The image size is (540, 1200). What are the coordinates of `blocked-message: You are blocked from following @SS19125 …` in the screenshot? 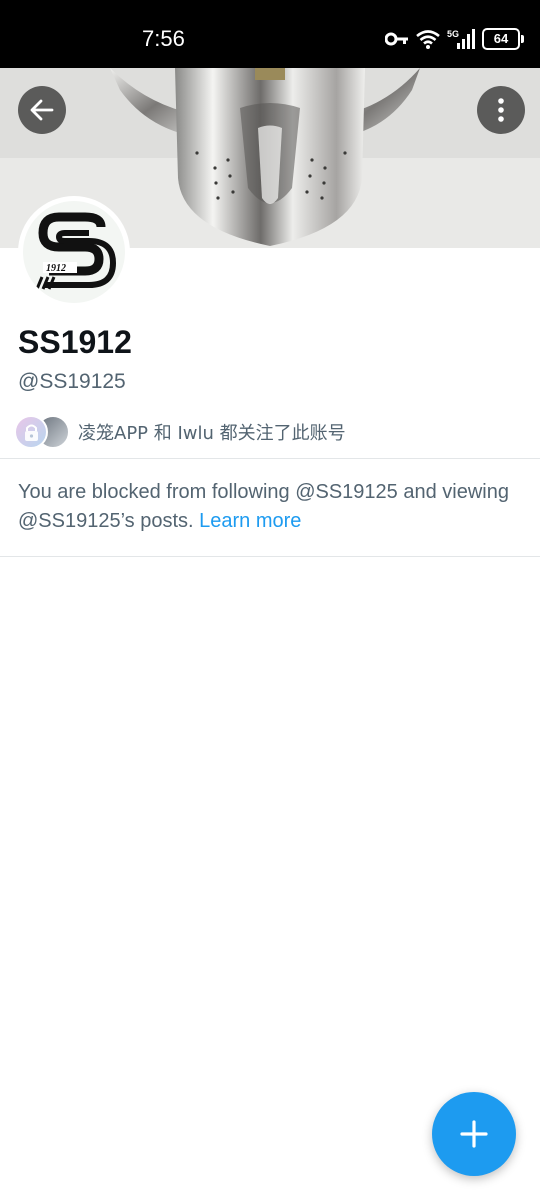 It's located at (268, 507).